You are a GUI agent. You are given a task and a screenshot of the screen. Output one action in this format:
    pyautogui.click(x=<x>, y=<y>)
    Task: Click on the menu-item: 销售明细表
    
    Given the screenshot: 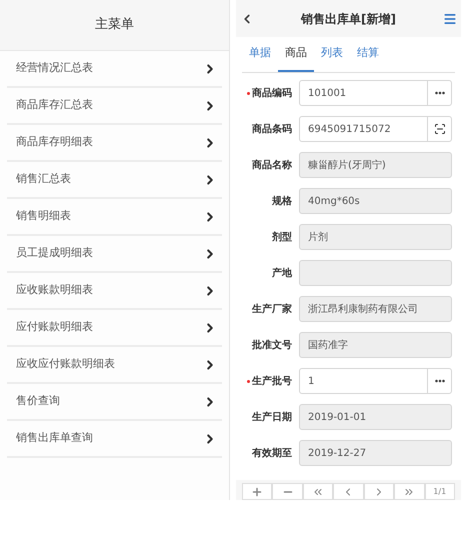 What is the action you would take?
    pyautogui.click(x=114, y=217)
    